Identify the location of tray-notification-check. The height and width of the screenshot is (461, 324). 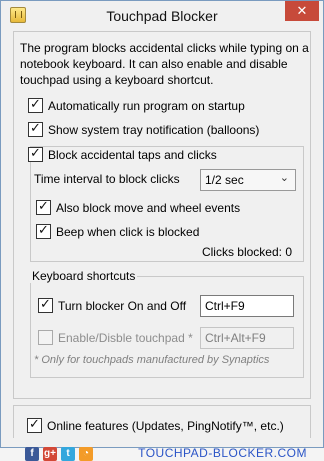
(35, 128).